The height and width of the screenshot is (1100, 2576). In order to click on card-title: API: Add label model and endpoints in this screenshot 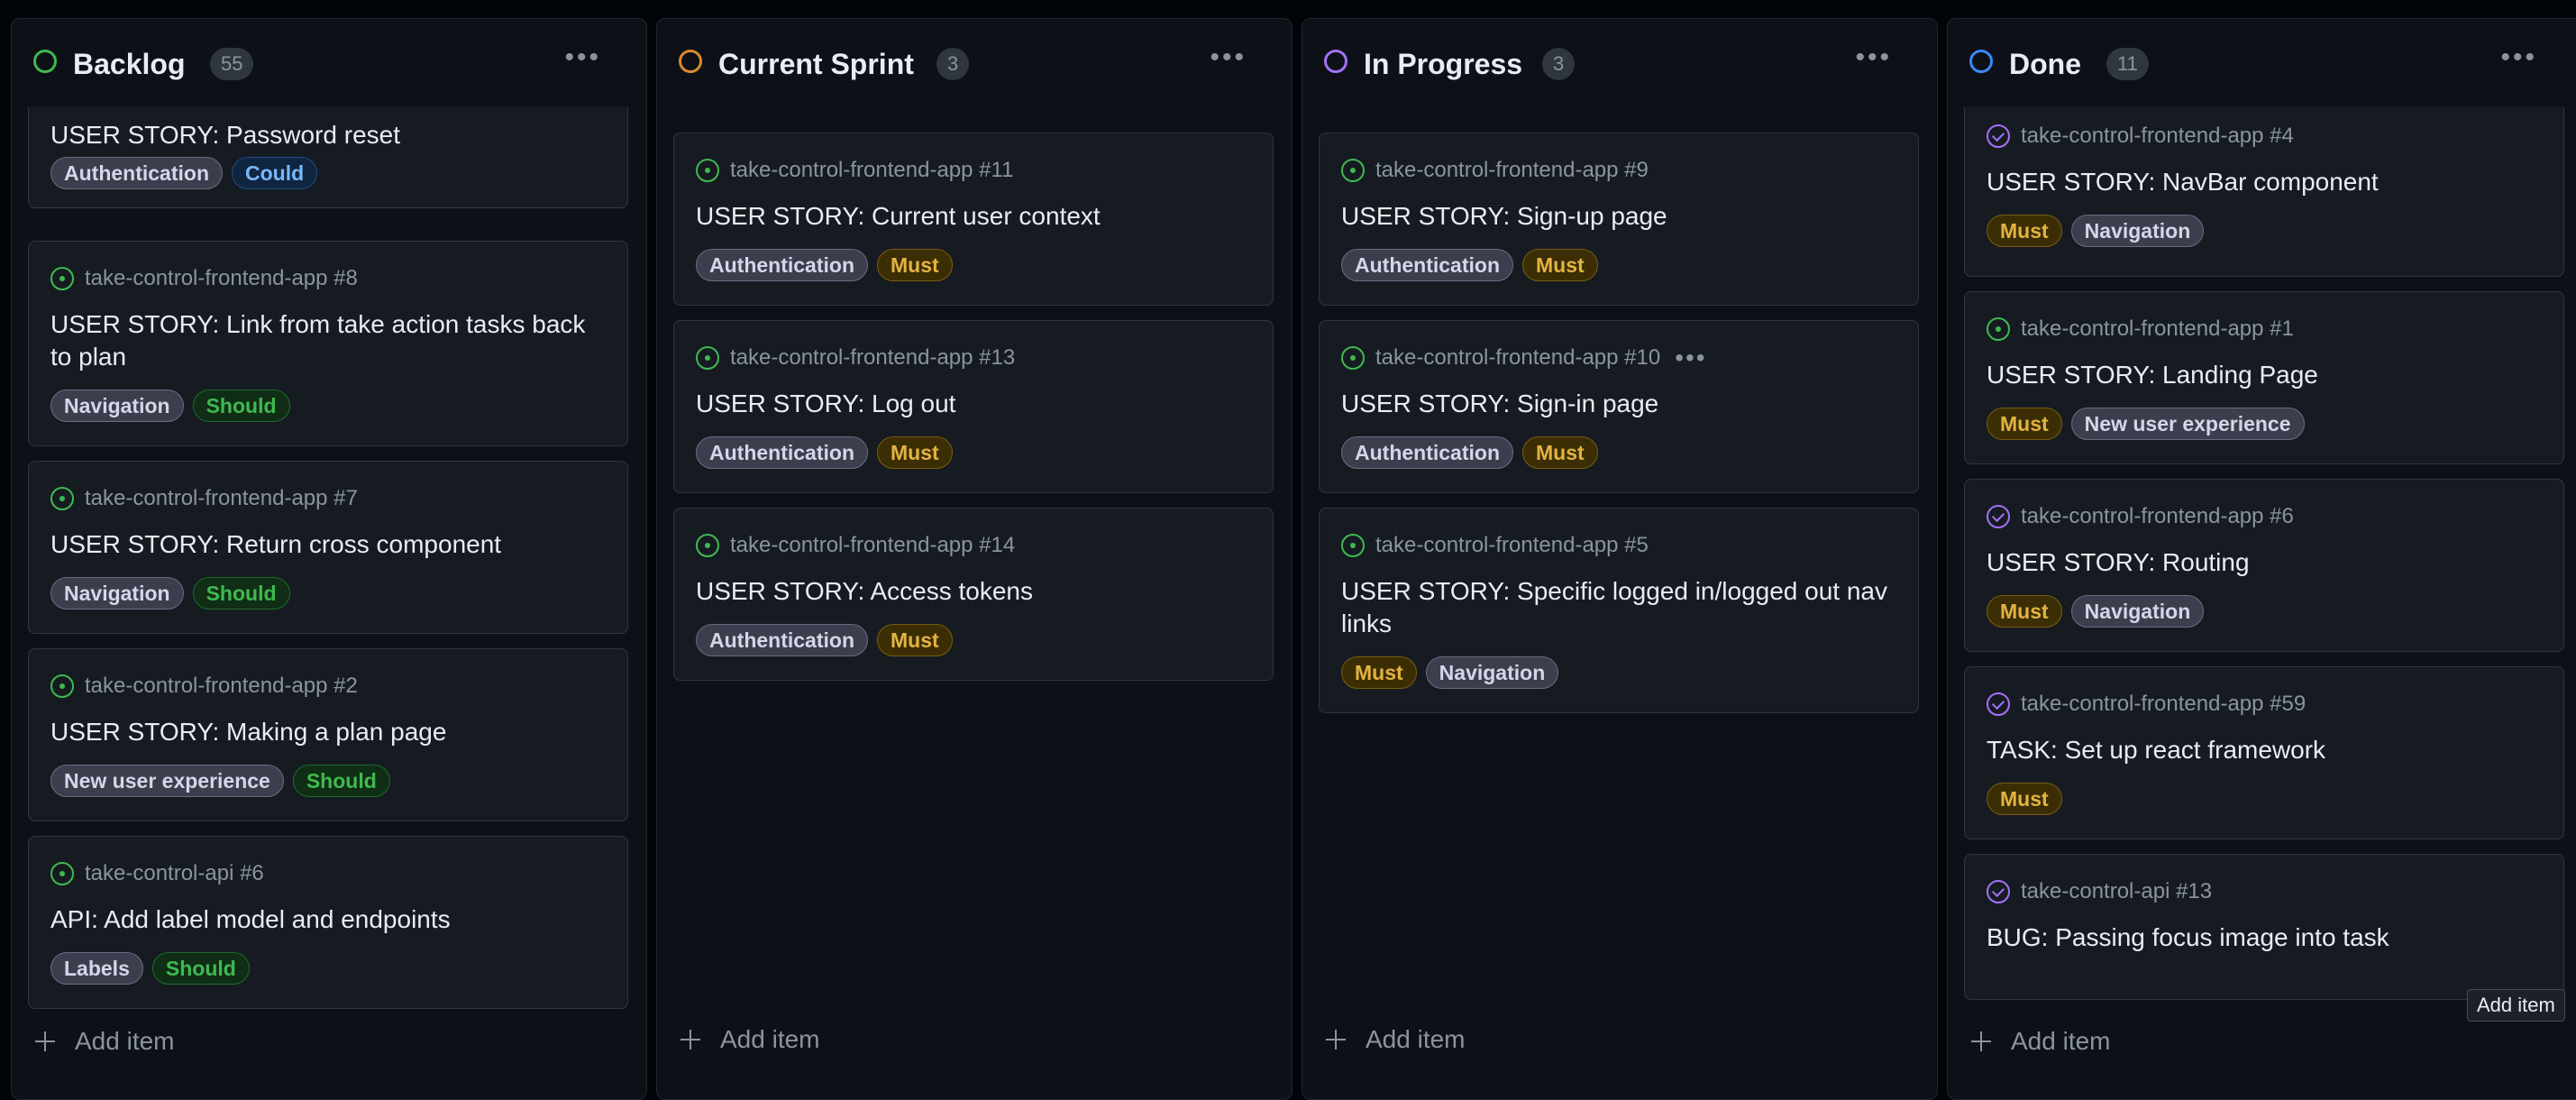, I will do `click(328, 919)`.